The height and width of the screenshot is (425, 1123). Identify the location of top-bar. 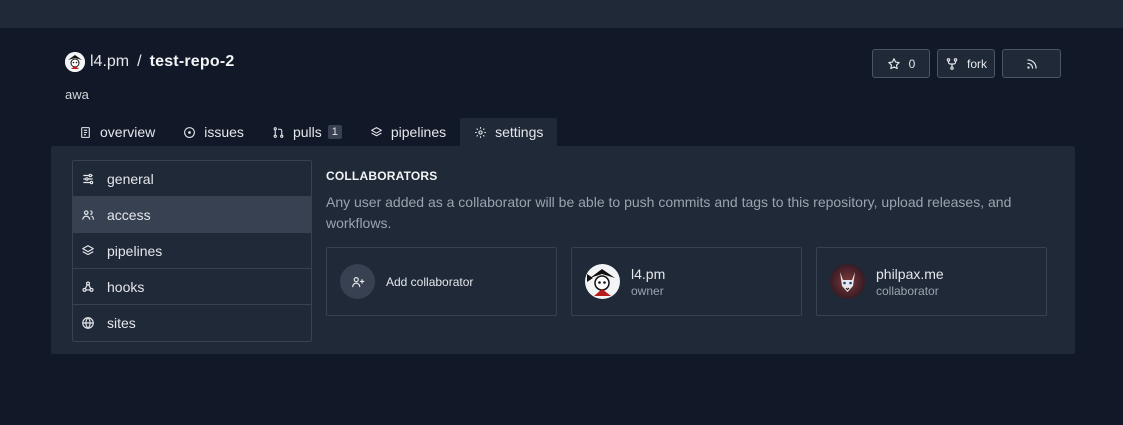
(561, 14).